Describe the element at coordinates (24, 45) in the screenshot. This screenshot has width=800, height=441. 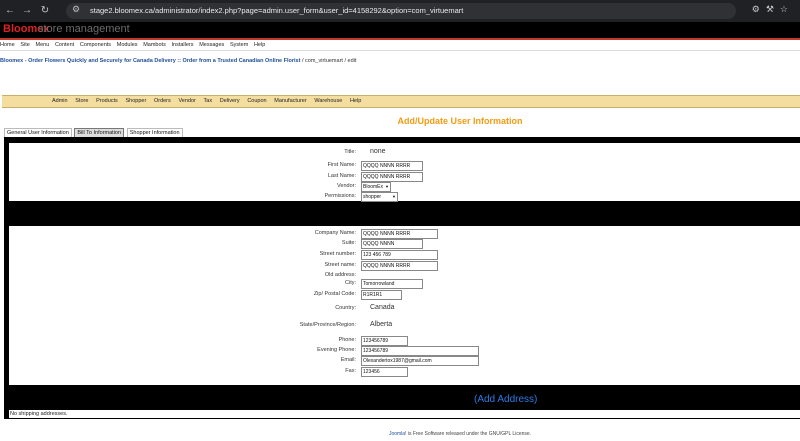
I see `menu-site: Site` at that location.